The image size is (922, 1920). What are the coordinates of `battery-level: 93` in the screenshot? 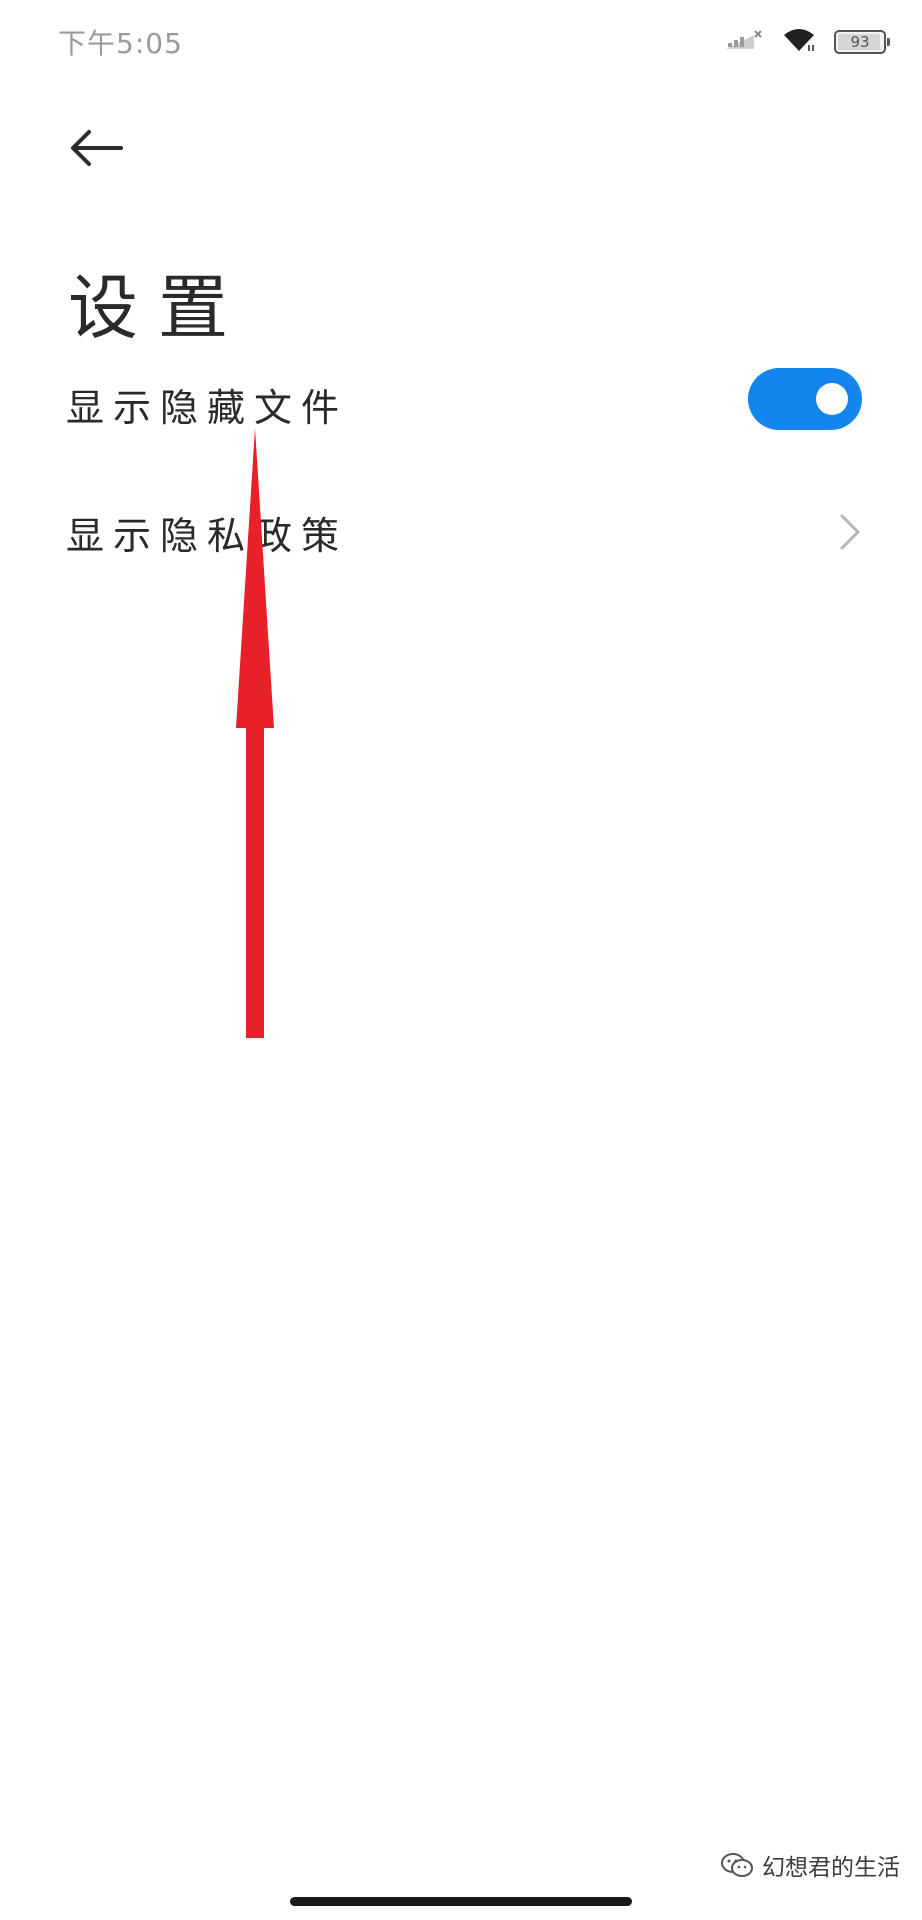 It's located at (860, 42).